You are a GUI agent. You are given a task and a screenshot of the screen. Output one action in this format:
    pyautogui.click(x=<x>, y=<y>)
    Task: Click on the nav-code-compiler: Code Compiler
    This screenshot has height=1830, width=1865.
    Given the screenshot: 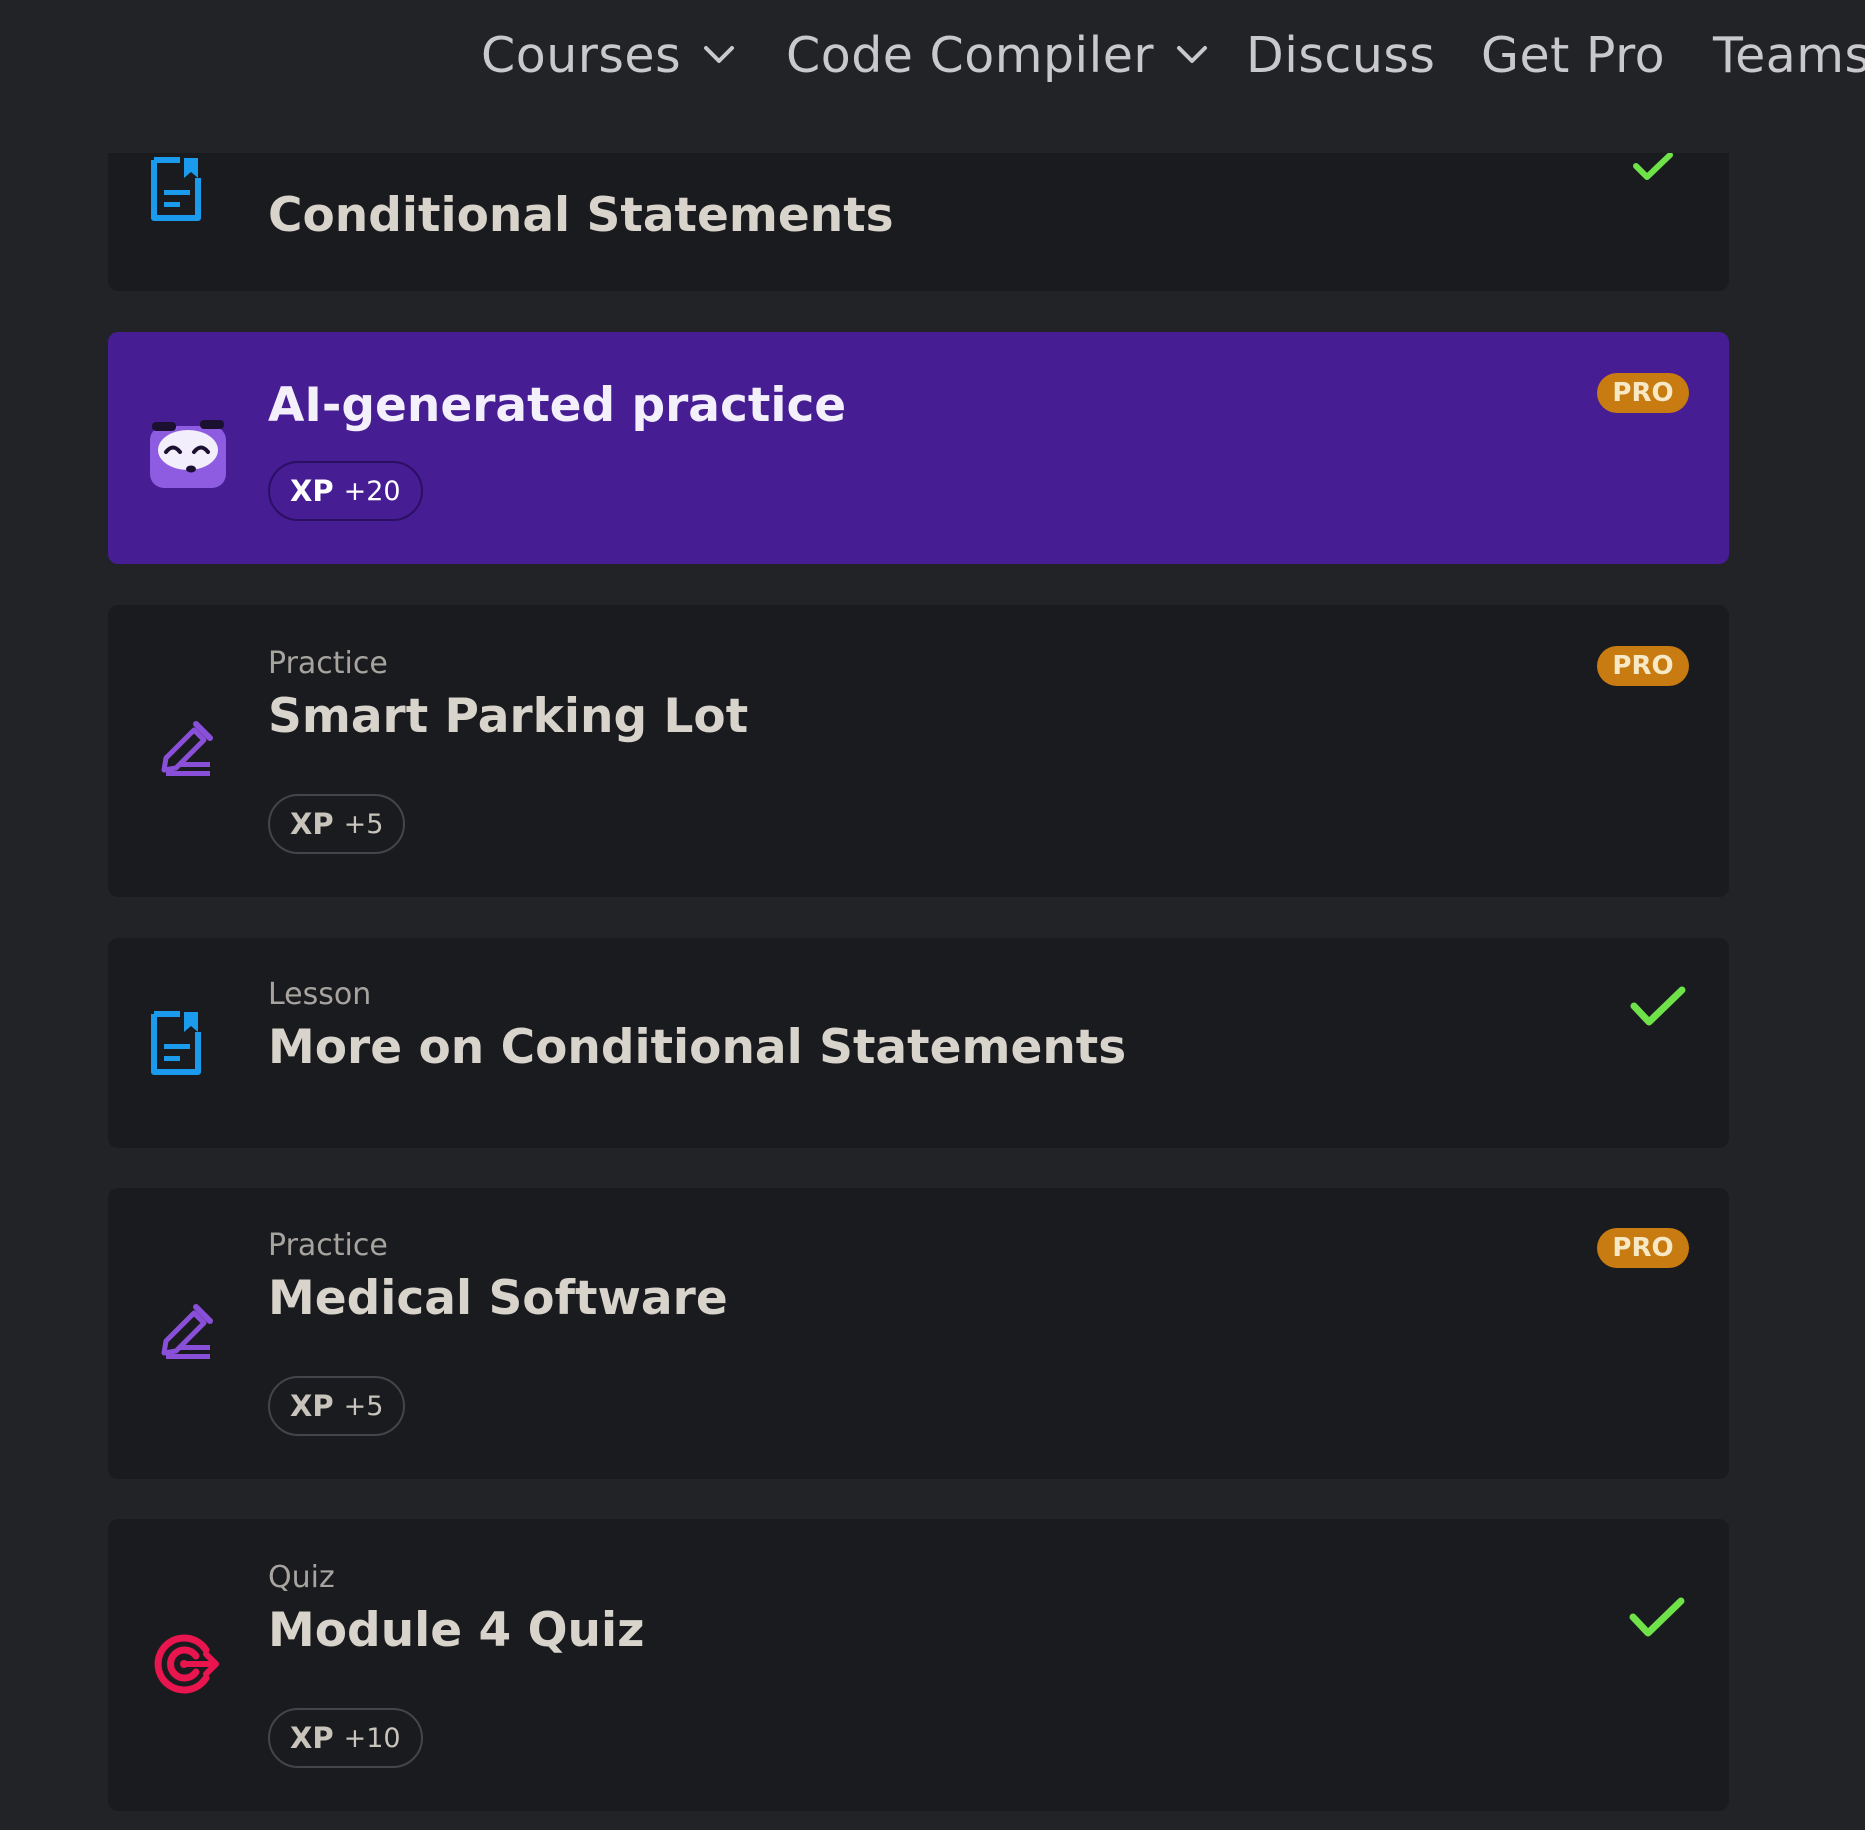 What is the action you would take?
    pyautogui.click(x=997, y=55)
    